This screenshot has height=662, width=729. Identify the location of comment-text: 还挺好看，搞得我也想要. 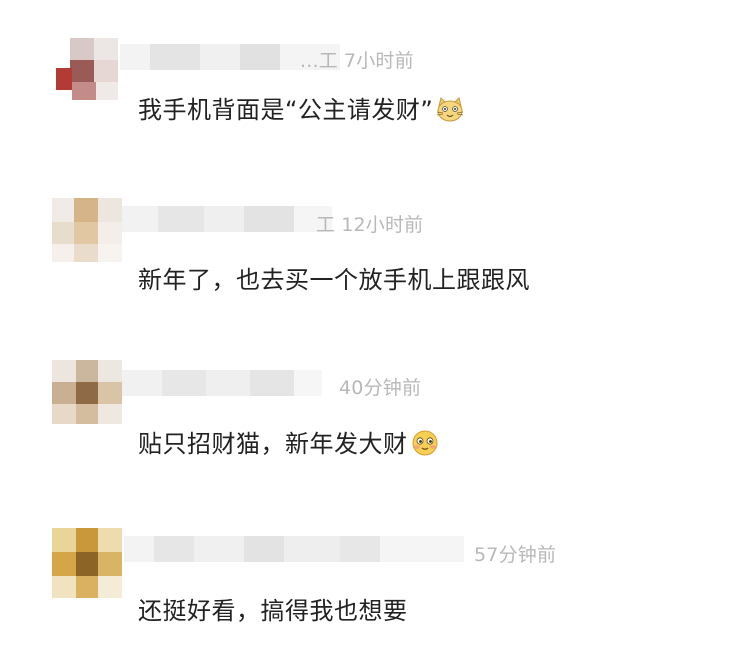
(273, 608).